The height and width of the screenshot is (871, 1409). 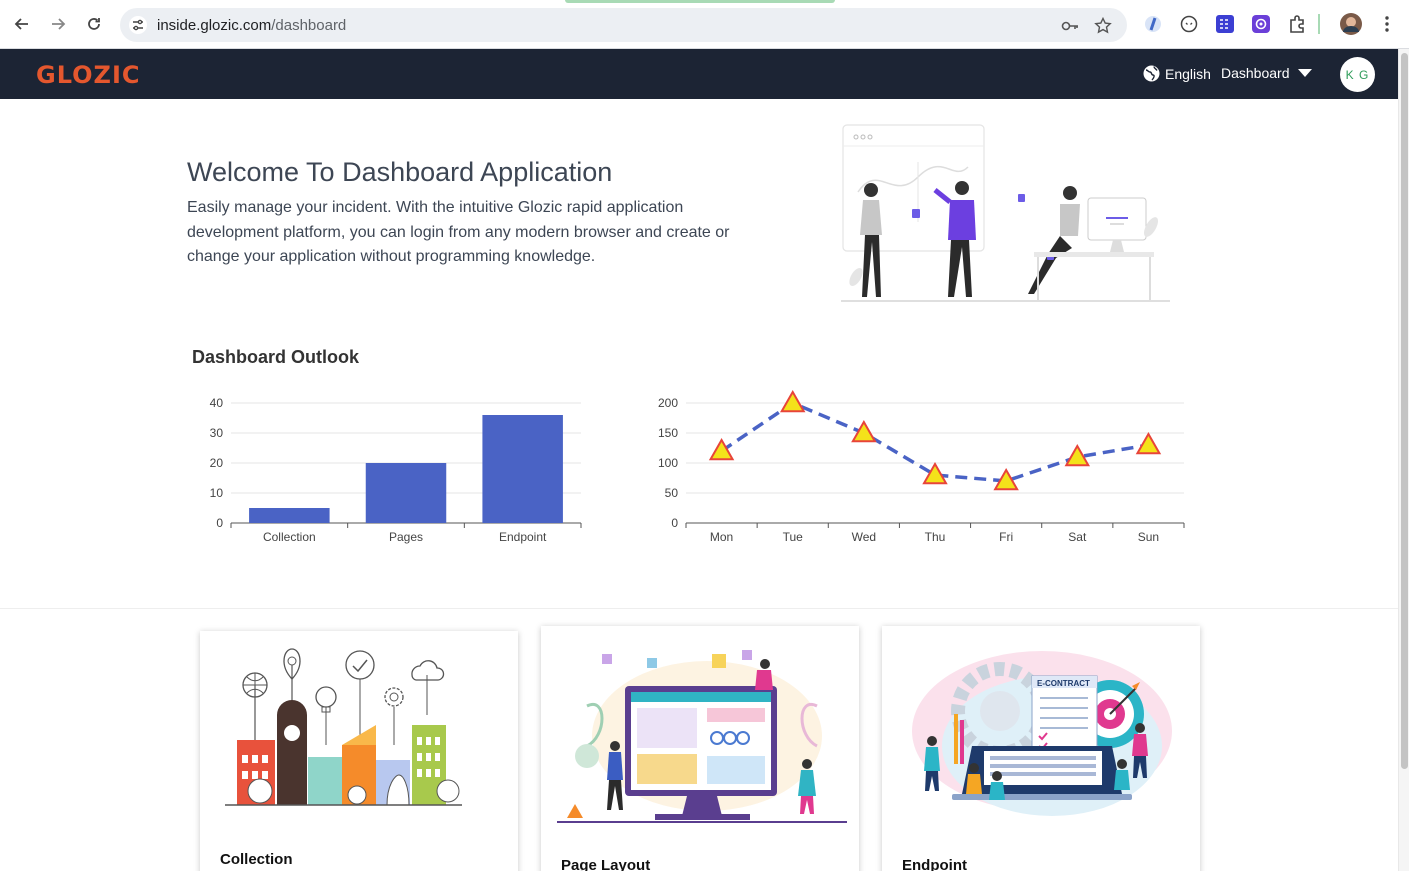 What do you see at coordinates (1297, 24) in the screenshot?
I see `extensions-puzzle-icon` at bounding box center [1297, 24].